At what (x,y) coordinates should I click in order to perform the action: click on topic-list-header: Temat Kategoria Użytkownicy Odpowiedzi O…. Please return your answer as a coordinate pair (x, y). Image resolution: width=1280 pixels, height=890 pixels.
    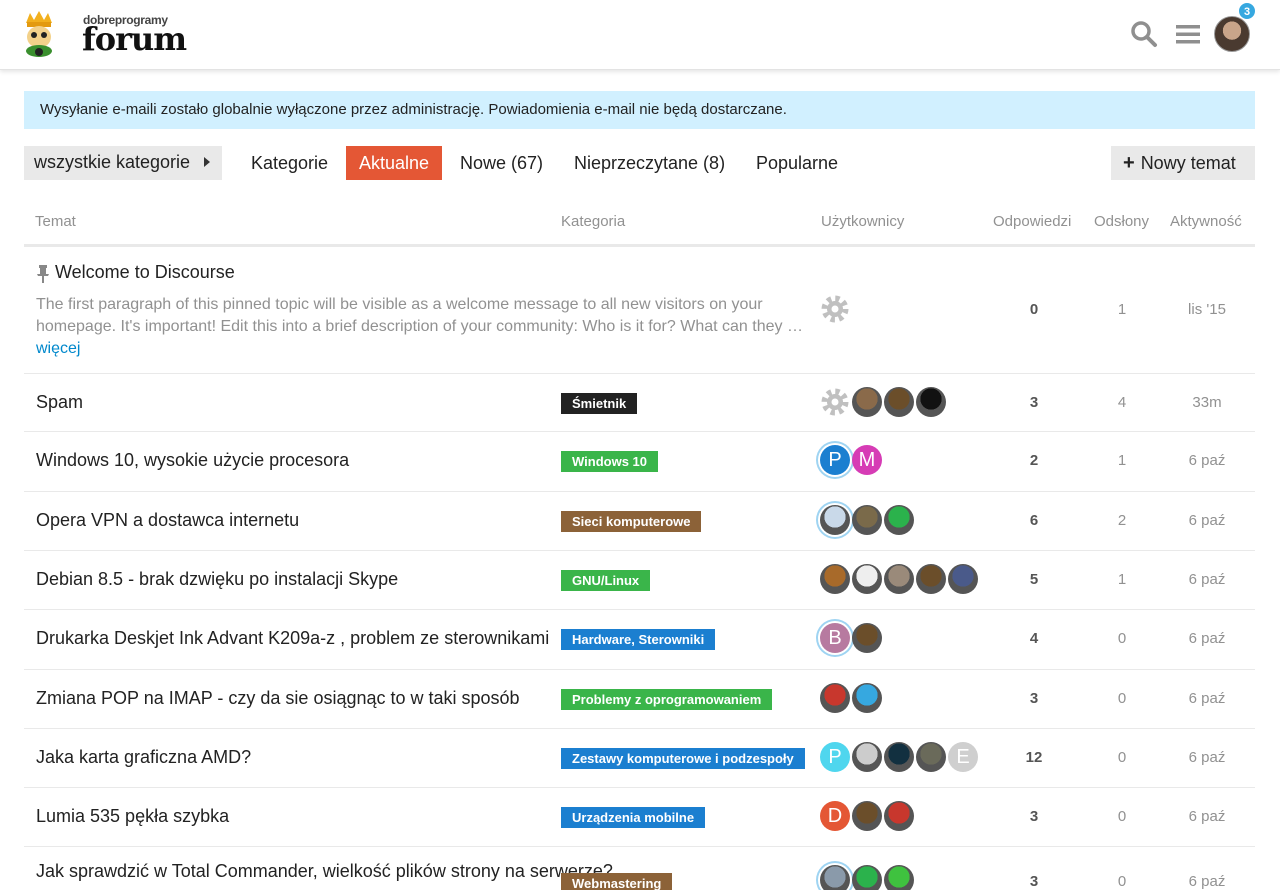
    Looking at the image, I should click on (639, 223).